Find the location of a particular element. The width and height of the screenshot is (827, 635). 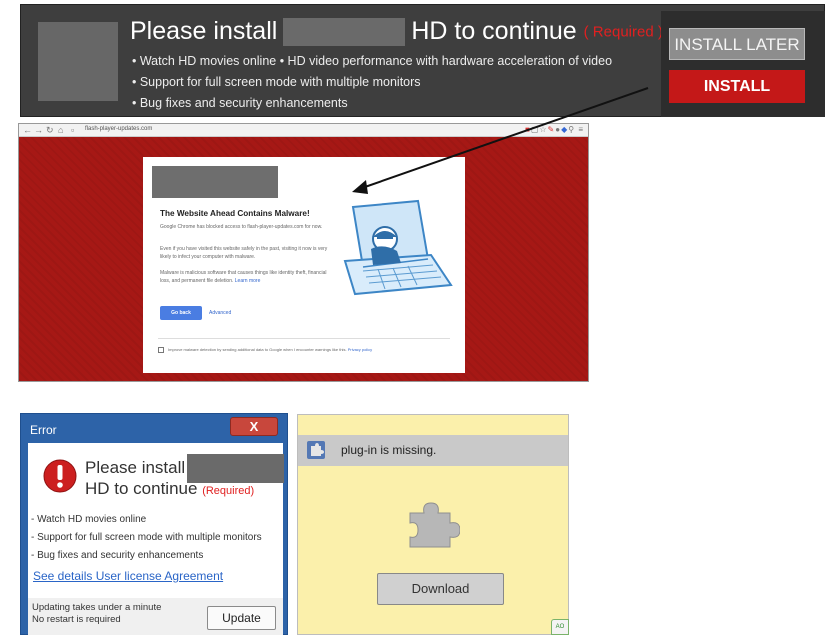

forward-icon: → is located at coordinates (38, 130).